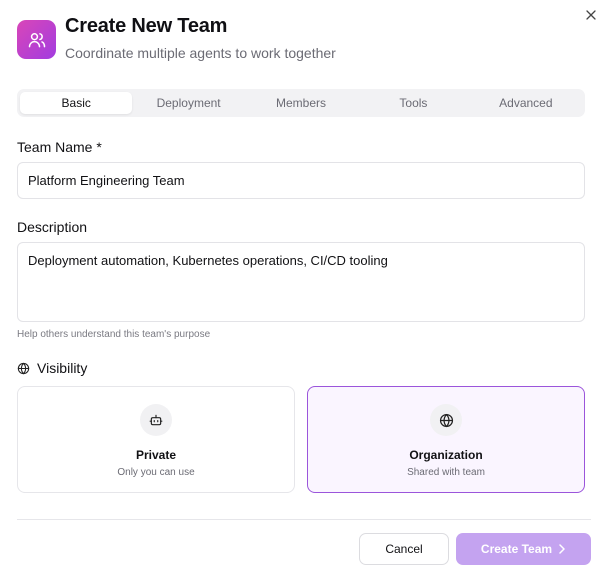 This screenshot has height=576, width=608. I want to click on footer-divider, so click(304, 519).